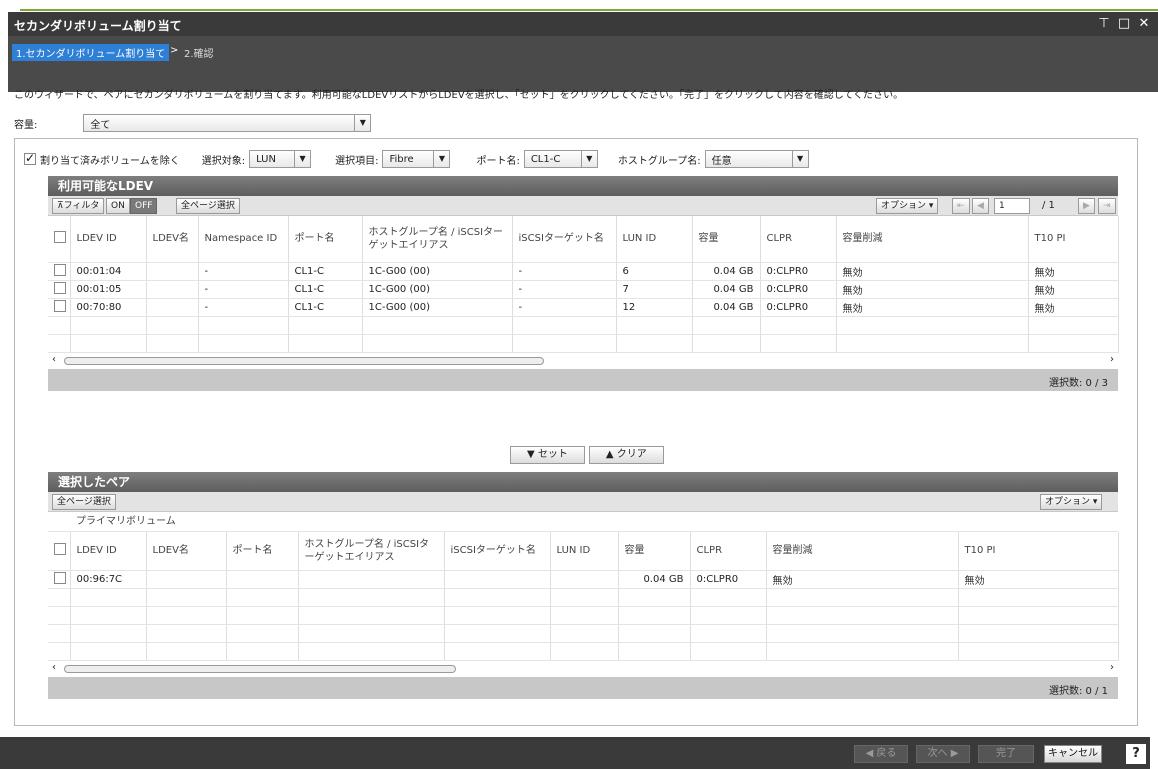 The image size is (1158, 769). I want to click on pairs-col-header: iSCSIターゲット名, so click(497, 551).